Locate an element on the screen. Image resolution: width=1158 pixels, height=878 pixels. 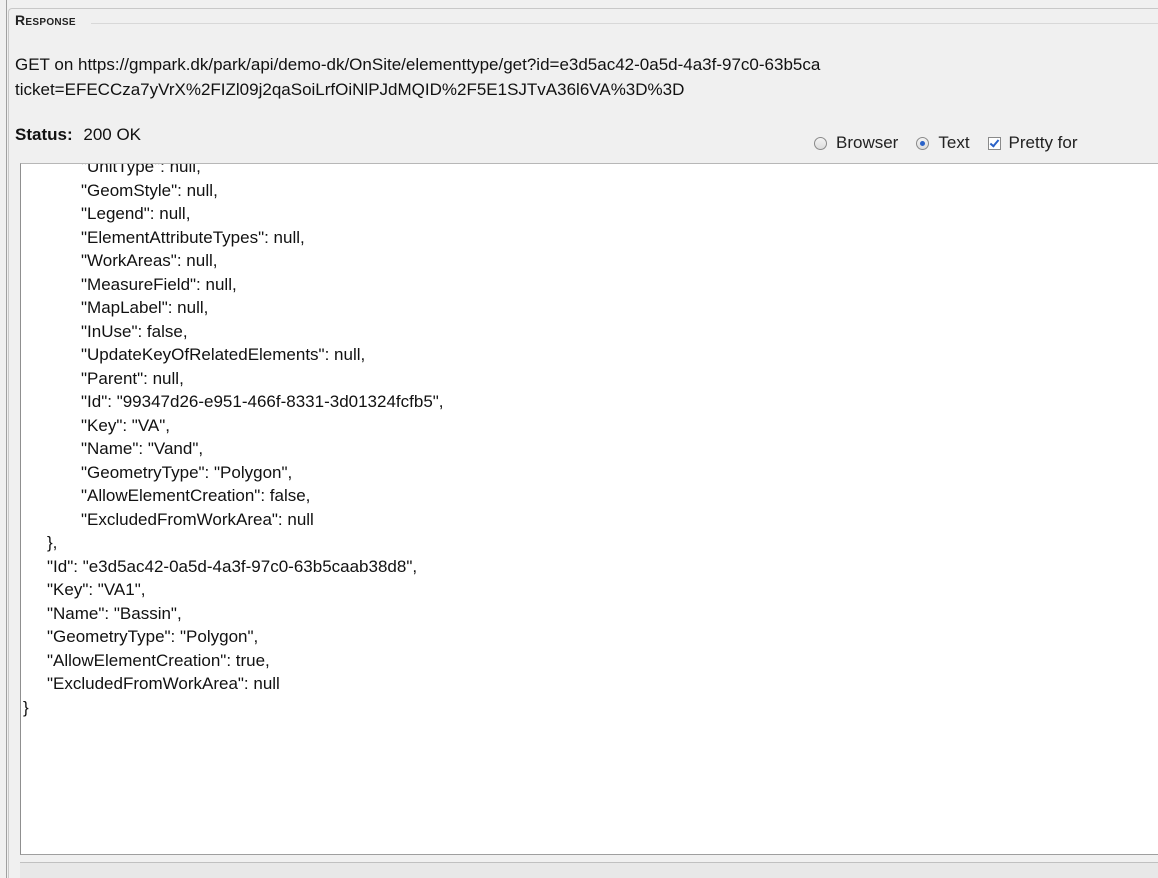
body-line: "AllowElementCreation": false, is located at coordinates (196, 495).